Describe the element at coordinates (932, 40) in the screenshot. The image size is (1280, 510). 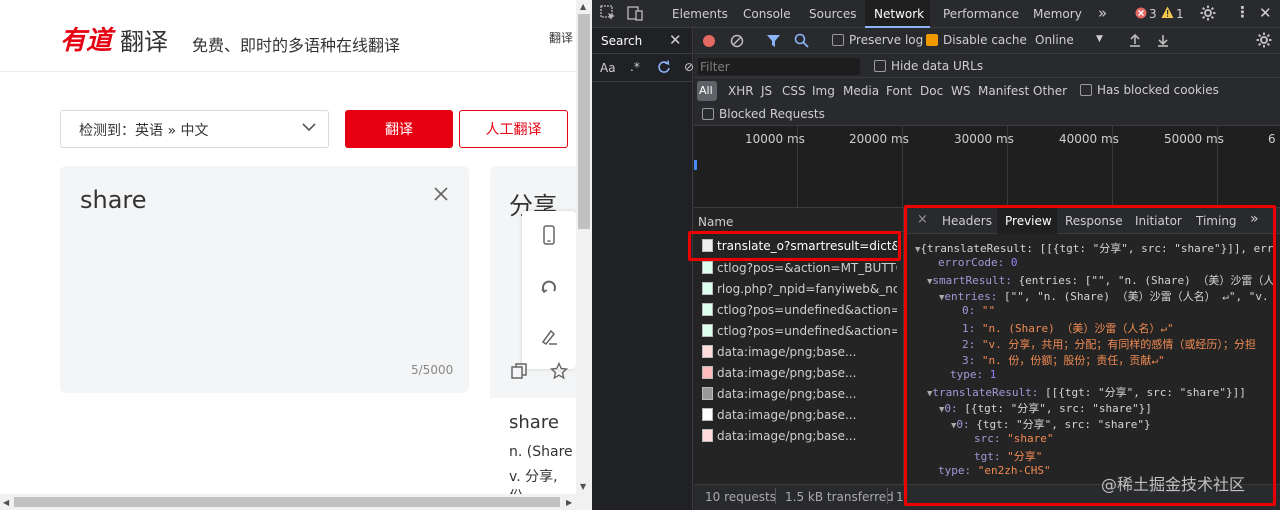
I see `disable-cache-checkbox` at that location.